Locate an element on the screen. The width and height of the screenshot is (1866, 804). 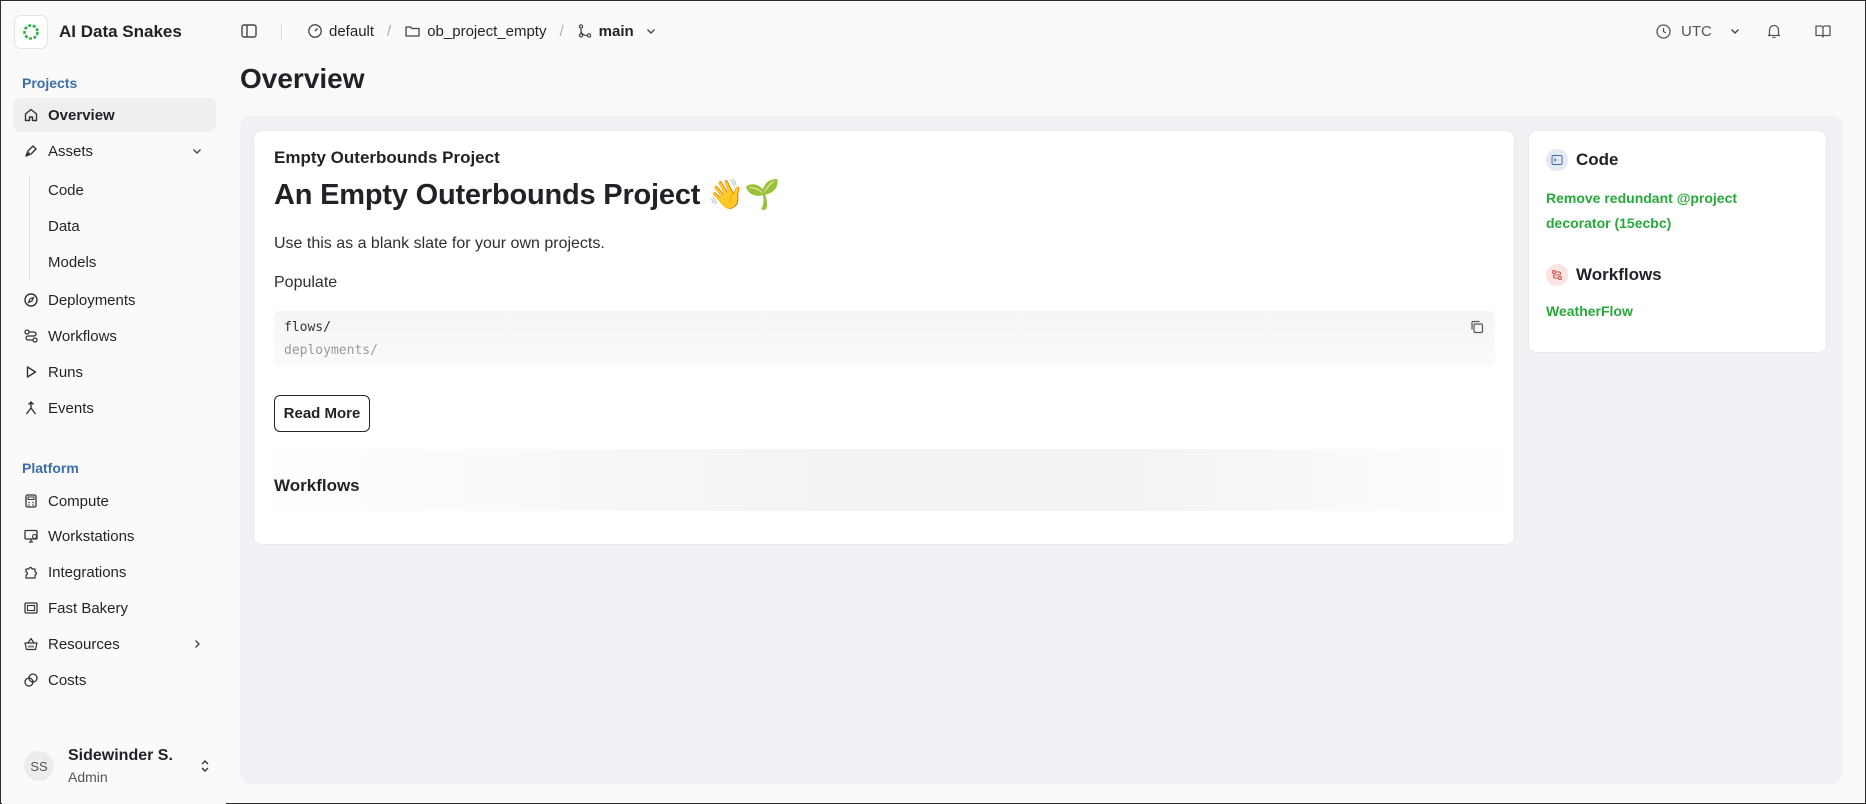
sidebar-subitem-data: Data is located at coordinates (64, 226).